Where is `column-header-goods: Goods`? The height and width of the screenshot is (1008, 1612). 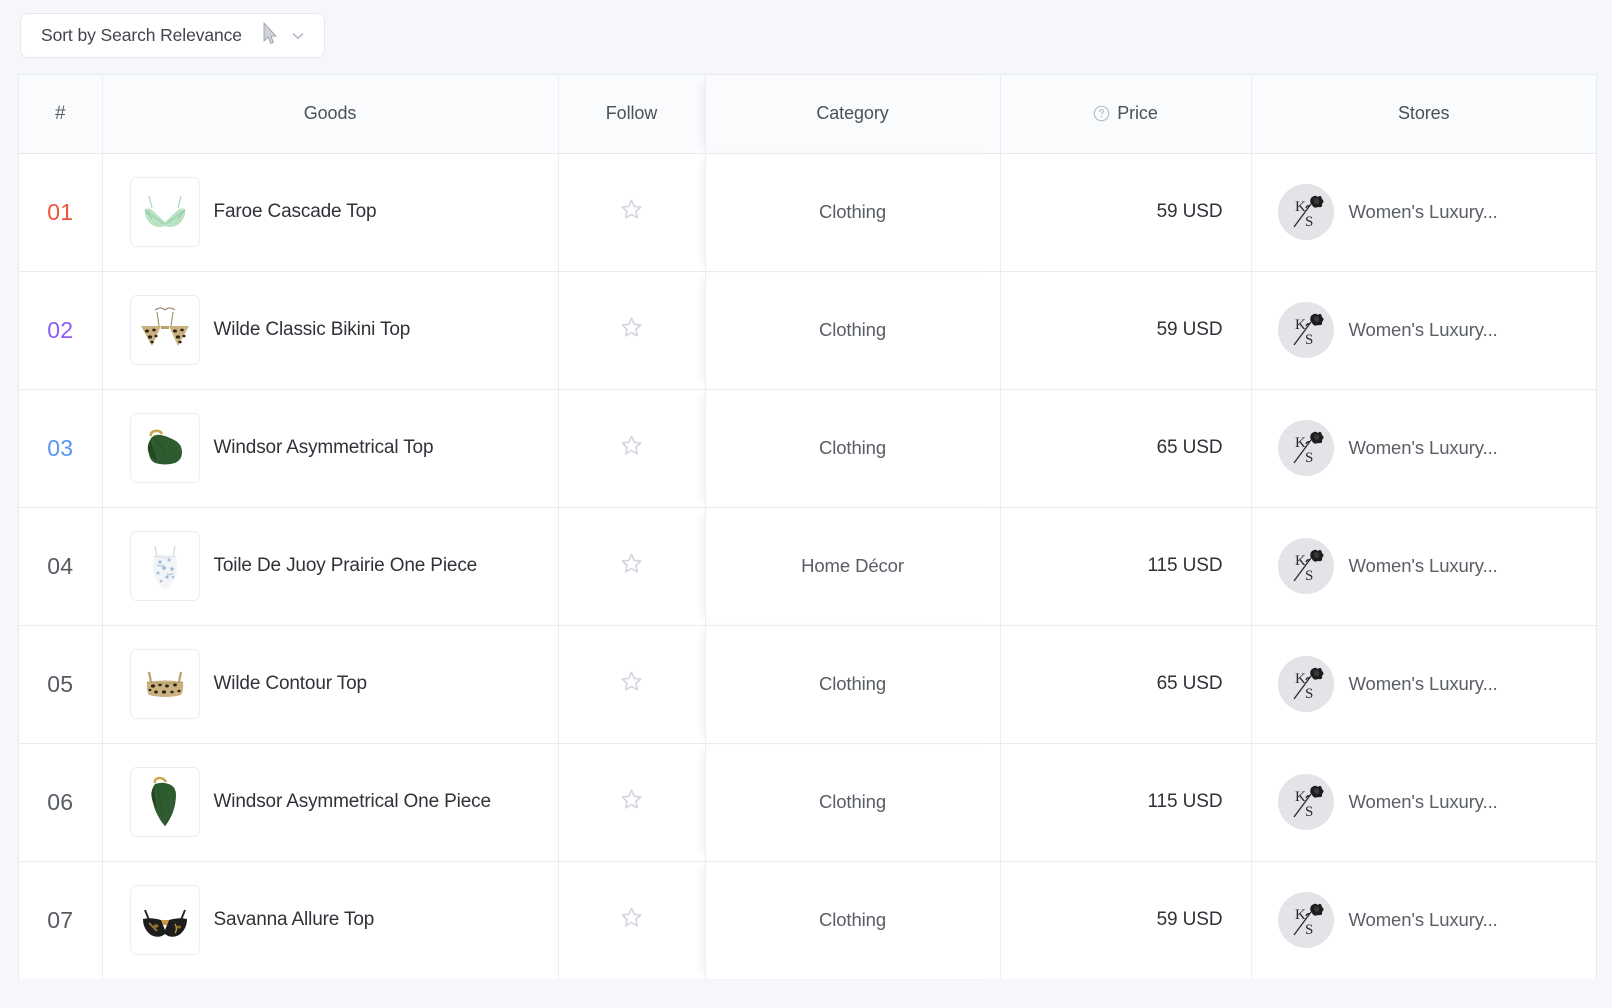
column-header-goods: Goods is located at coordinates (330, 114).